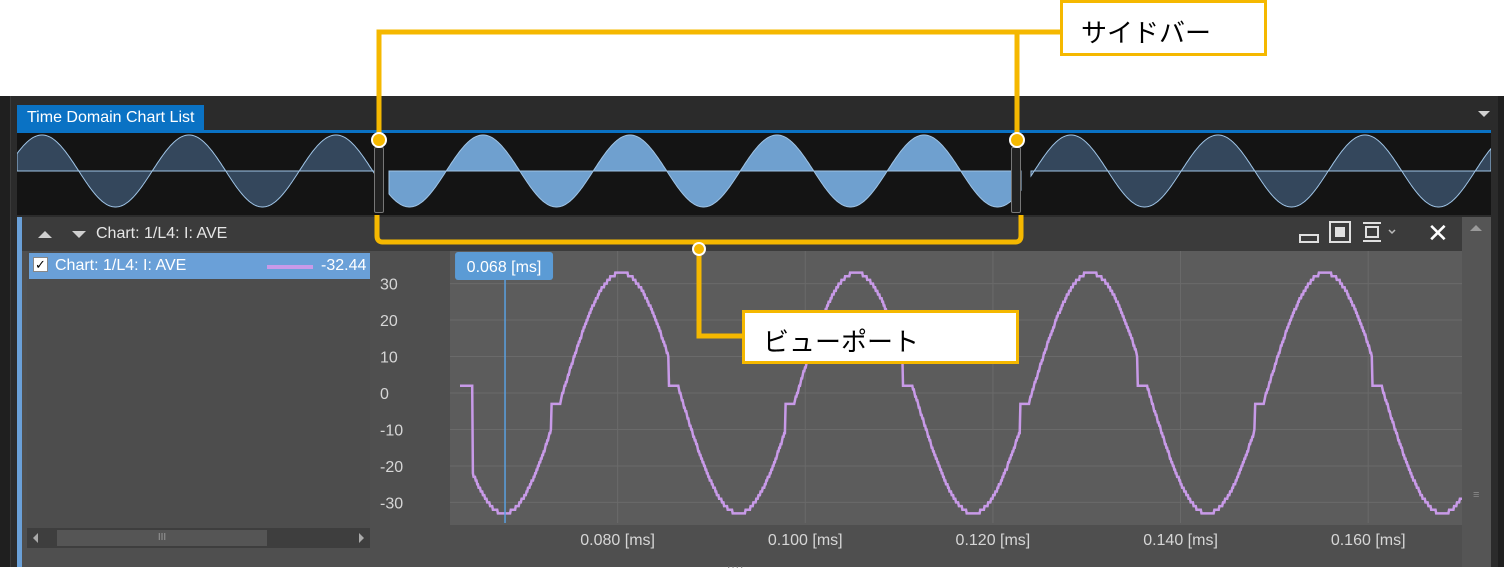 The image size is (1504, 571). What do you see at coordinates (1501, 331) in the screenshot?
I see `right-dock-edge` at bounding box center [1501, 331].